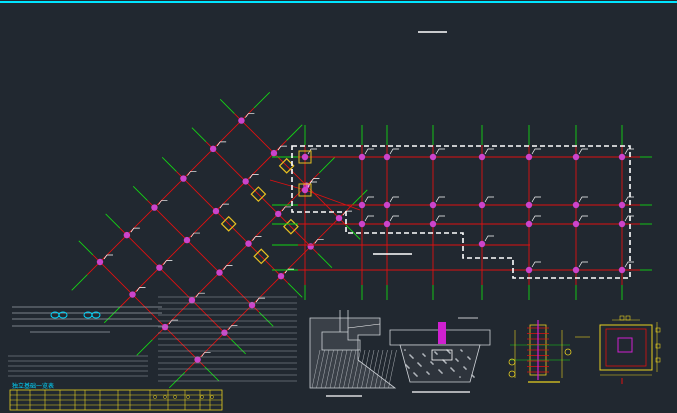  Describe the element at coordinates (440, 363) in the screenshot. I see `gravel-bed` at that location.